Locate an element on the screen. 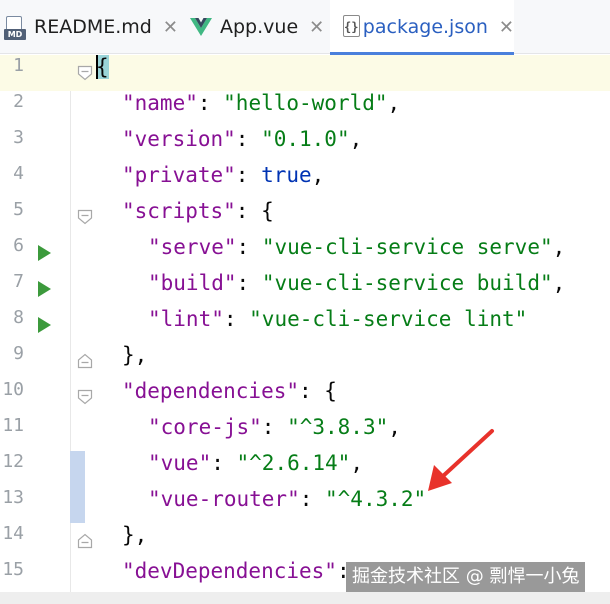  line-number: 10 is located at coordinates (13, 389).